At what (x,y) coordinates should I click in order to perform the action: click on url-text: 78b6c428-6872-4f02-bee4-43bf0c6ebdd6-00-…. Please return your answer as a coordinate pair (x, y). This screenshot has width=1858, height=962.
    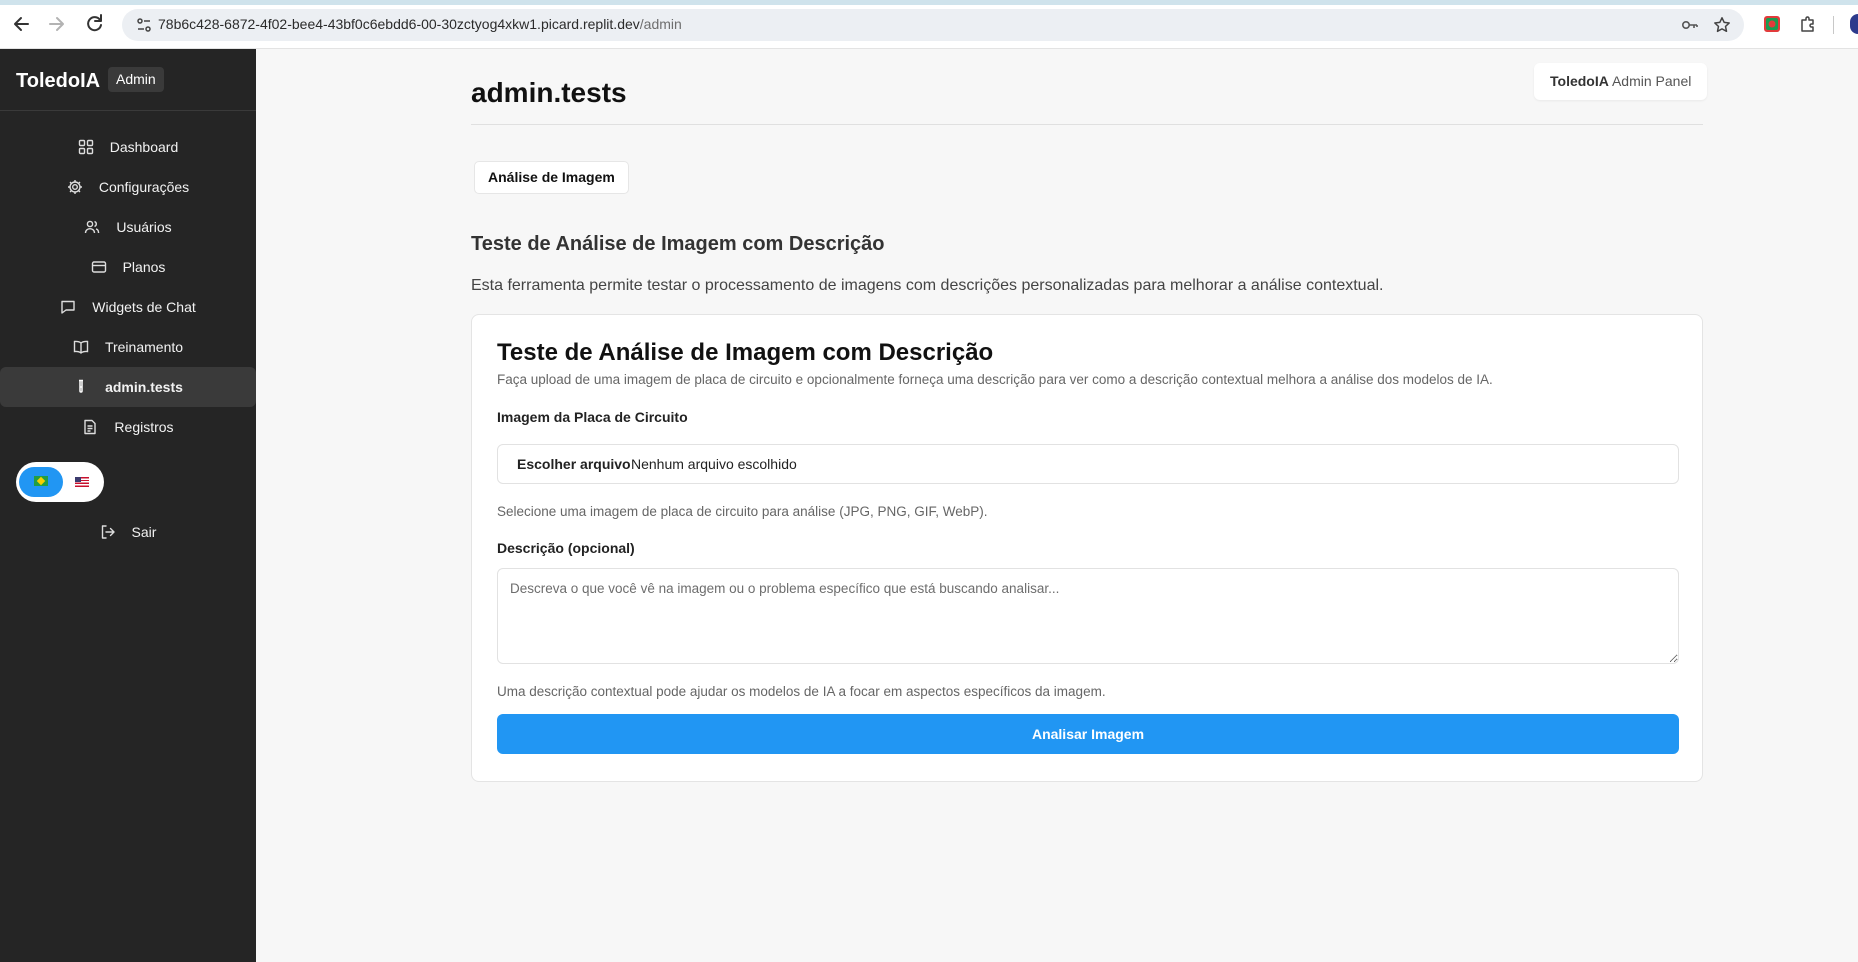
    Looking at the image, I should click on (420, 24).